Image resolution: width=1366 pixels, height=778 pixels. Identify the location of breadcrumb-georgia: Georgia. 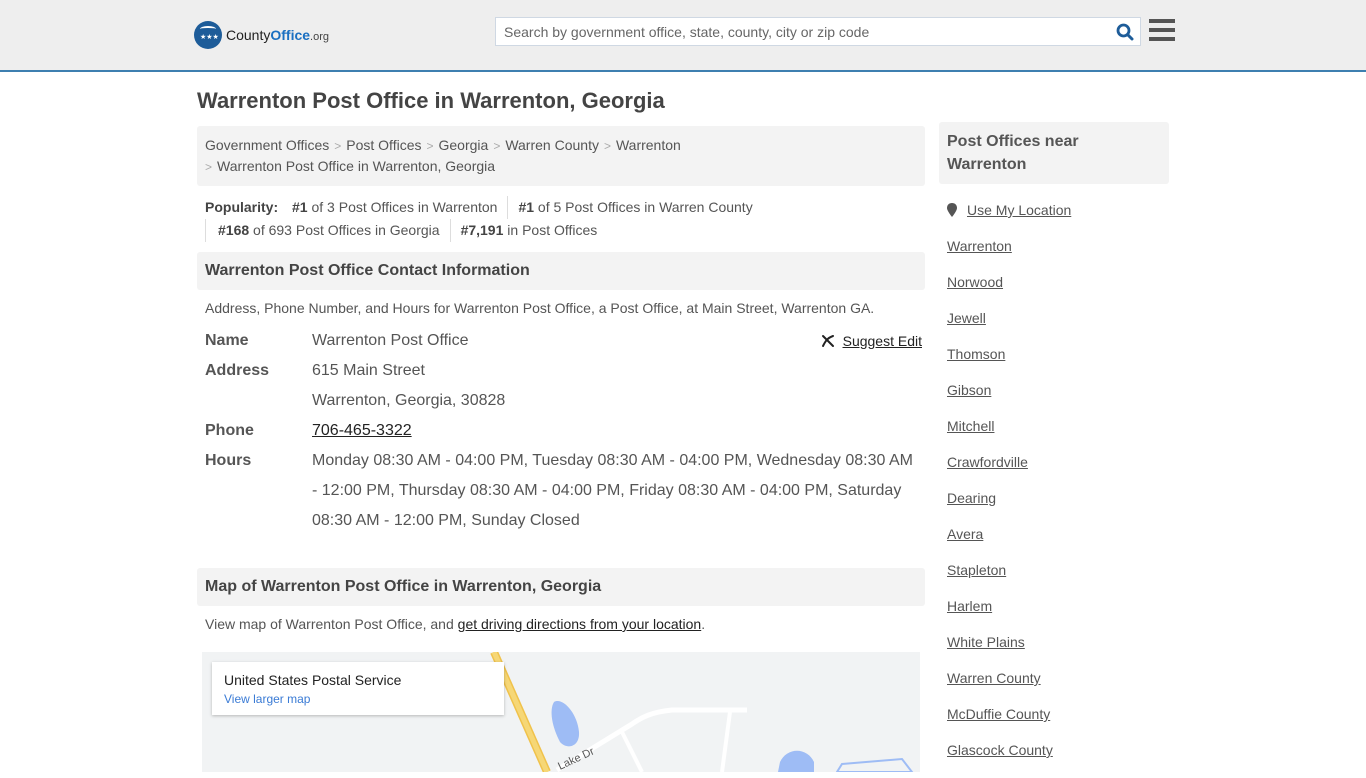
(464, 145).